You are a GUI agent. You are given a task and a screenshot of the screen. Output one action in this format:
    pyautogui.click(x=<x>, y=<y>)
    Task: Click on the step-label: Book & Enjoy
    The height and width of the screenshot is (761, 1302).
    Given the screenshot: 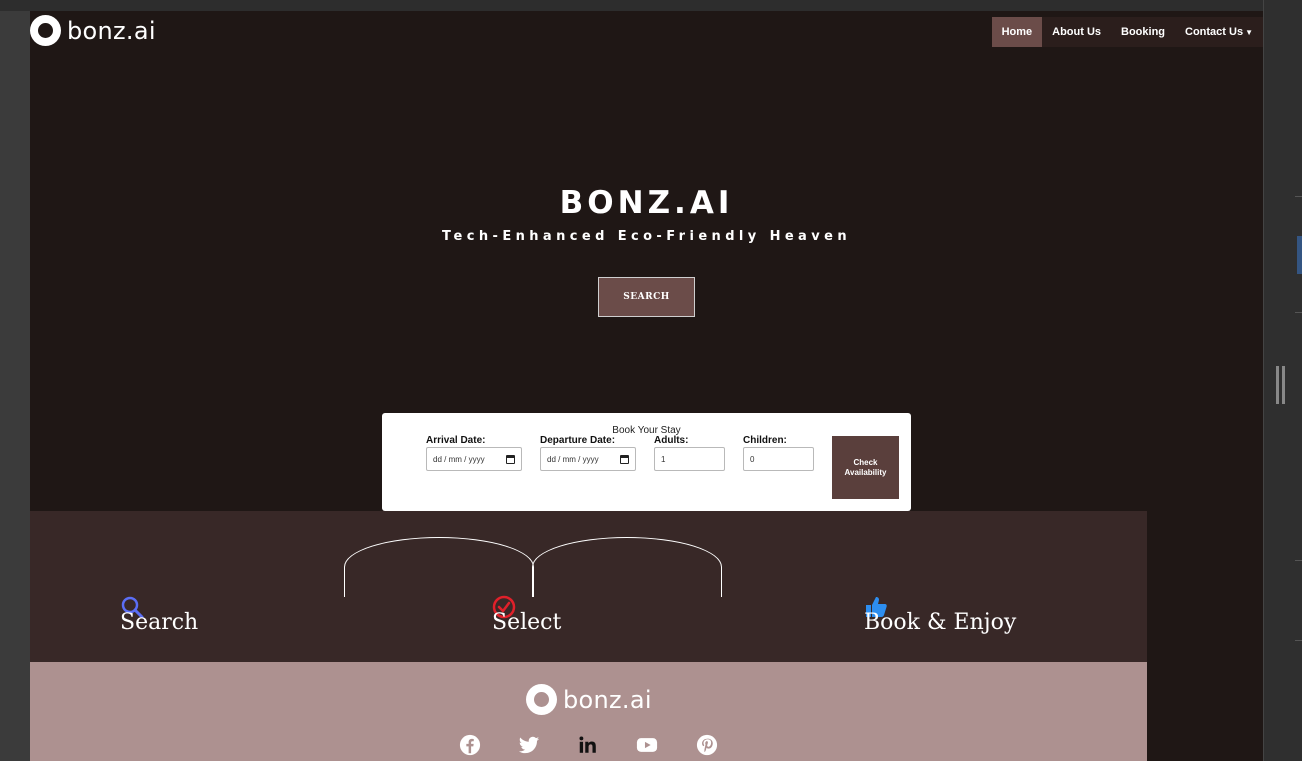 What is the action you would take?
    pyautogui.click(x=940, y=622)
    